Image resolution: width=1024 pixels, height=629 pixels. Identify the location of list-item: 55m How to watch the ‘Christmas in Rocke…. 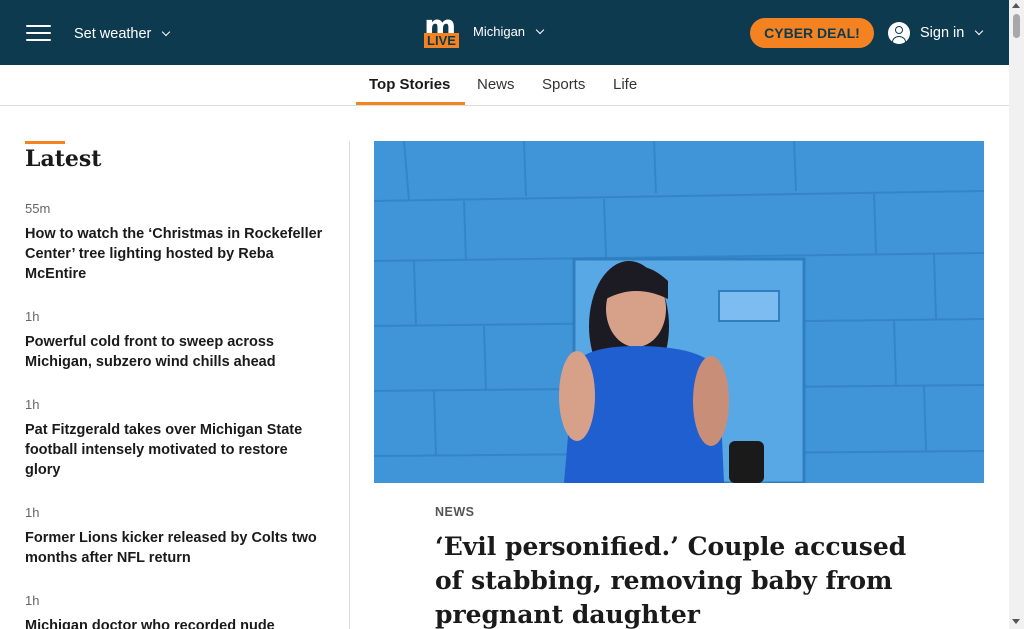
(175, 242).